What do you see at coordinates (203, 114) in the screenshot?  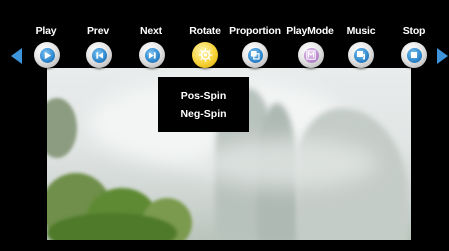 I see `menu-item-neg-spin: Neg-Spin` at bounding box center [203, 114].